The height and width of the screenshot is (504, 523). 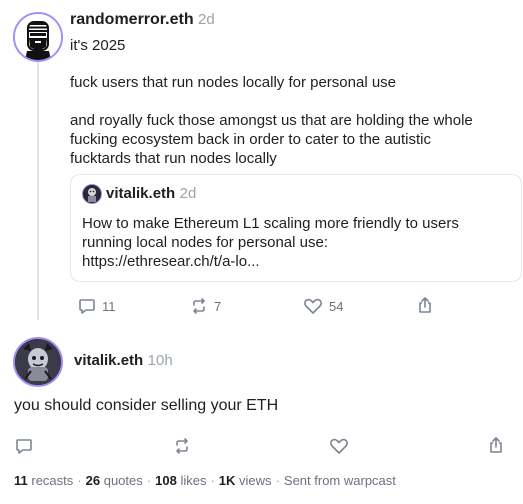 I want to click on quotes-label: quotes, so click(x=123, y=480).